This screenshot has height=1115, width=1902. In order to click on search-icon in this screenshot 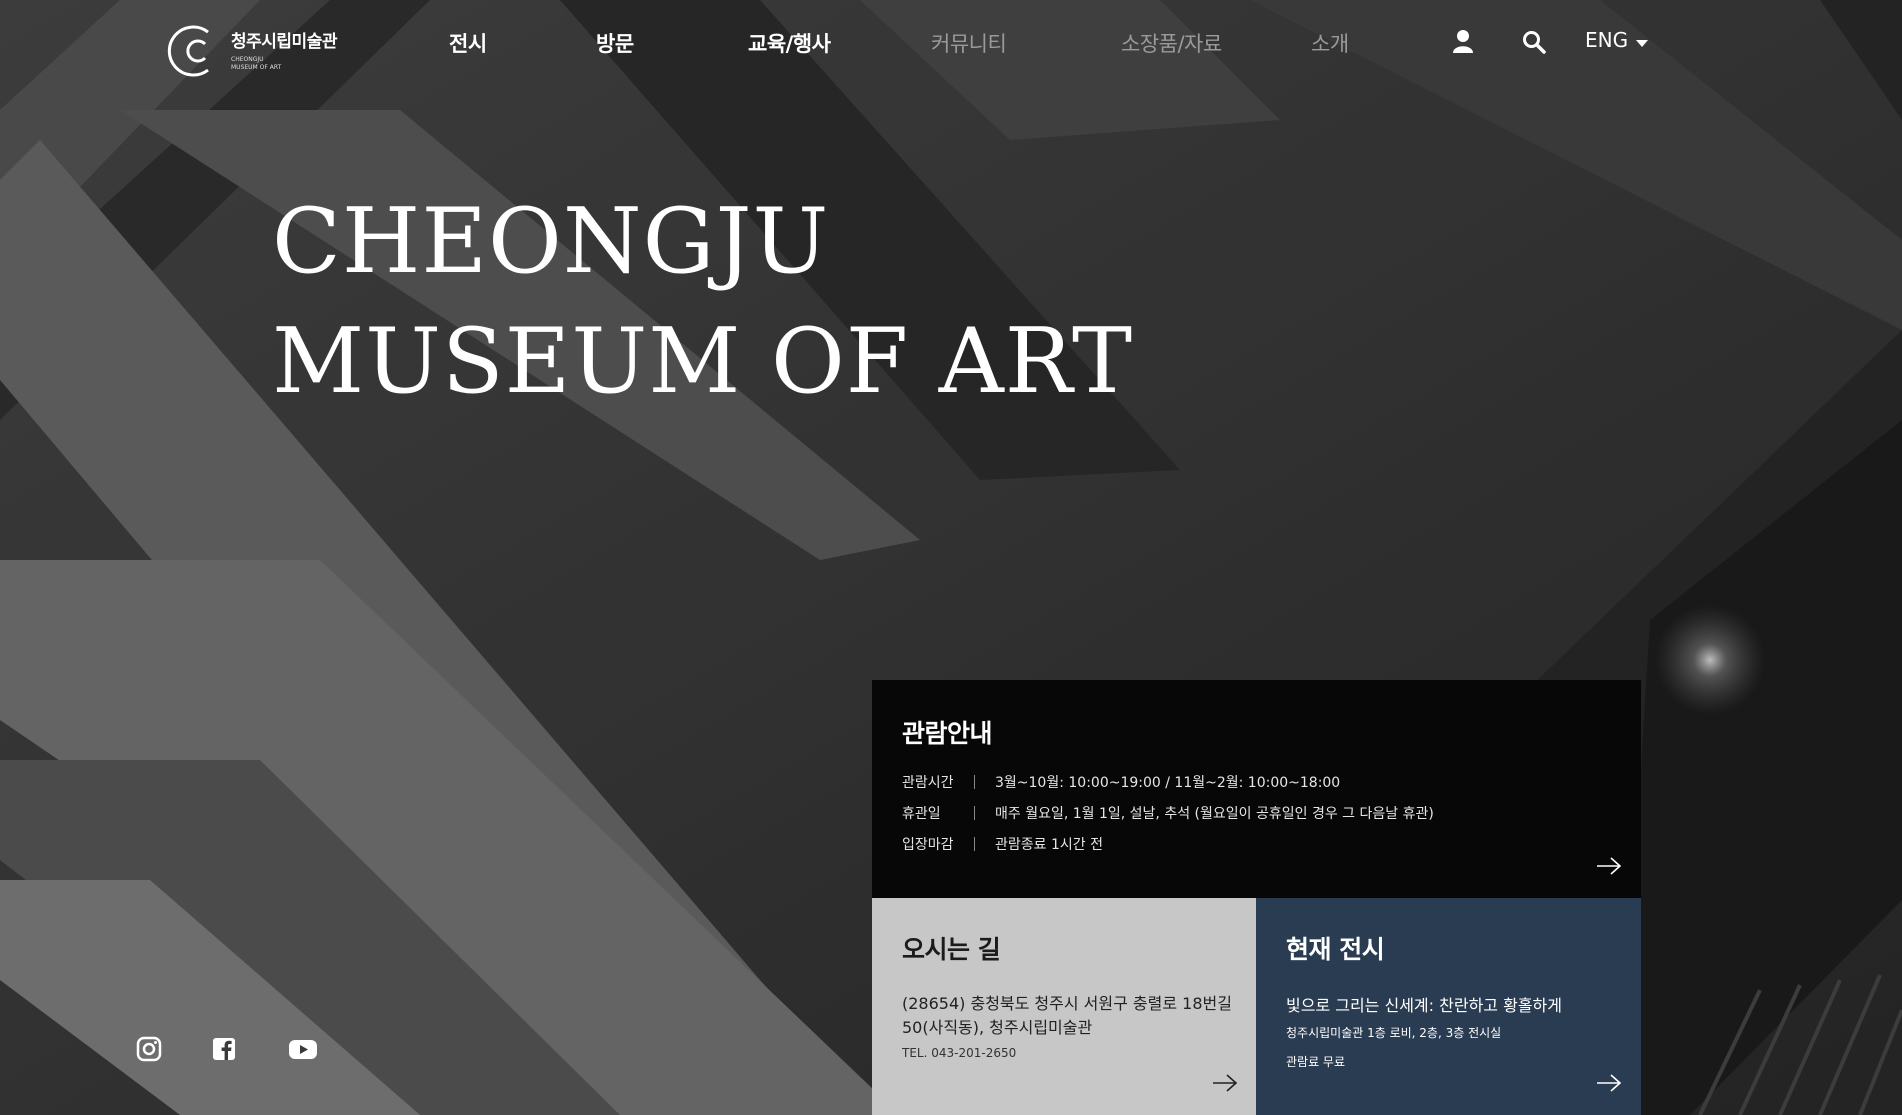, I will do `click(1534, 44)`.